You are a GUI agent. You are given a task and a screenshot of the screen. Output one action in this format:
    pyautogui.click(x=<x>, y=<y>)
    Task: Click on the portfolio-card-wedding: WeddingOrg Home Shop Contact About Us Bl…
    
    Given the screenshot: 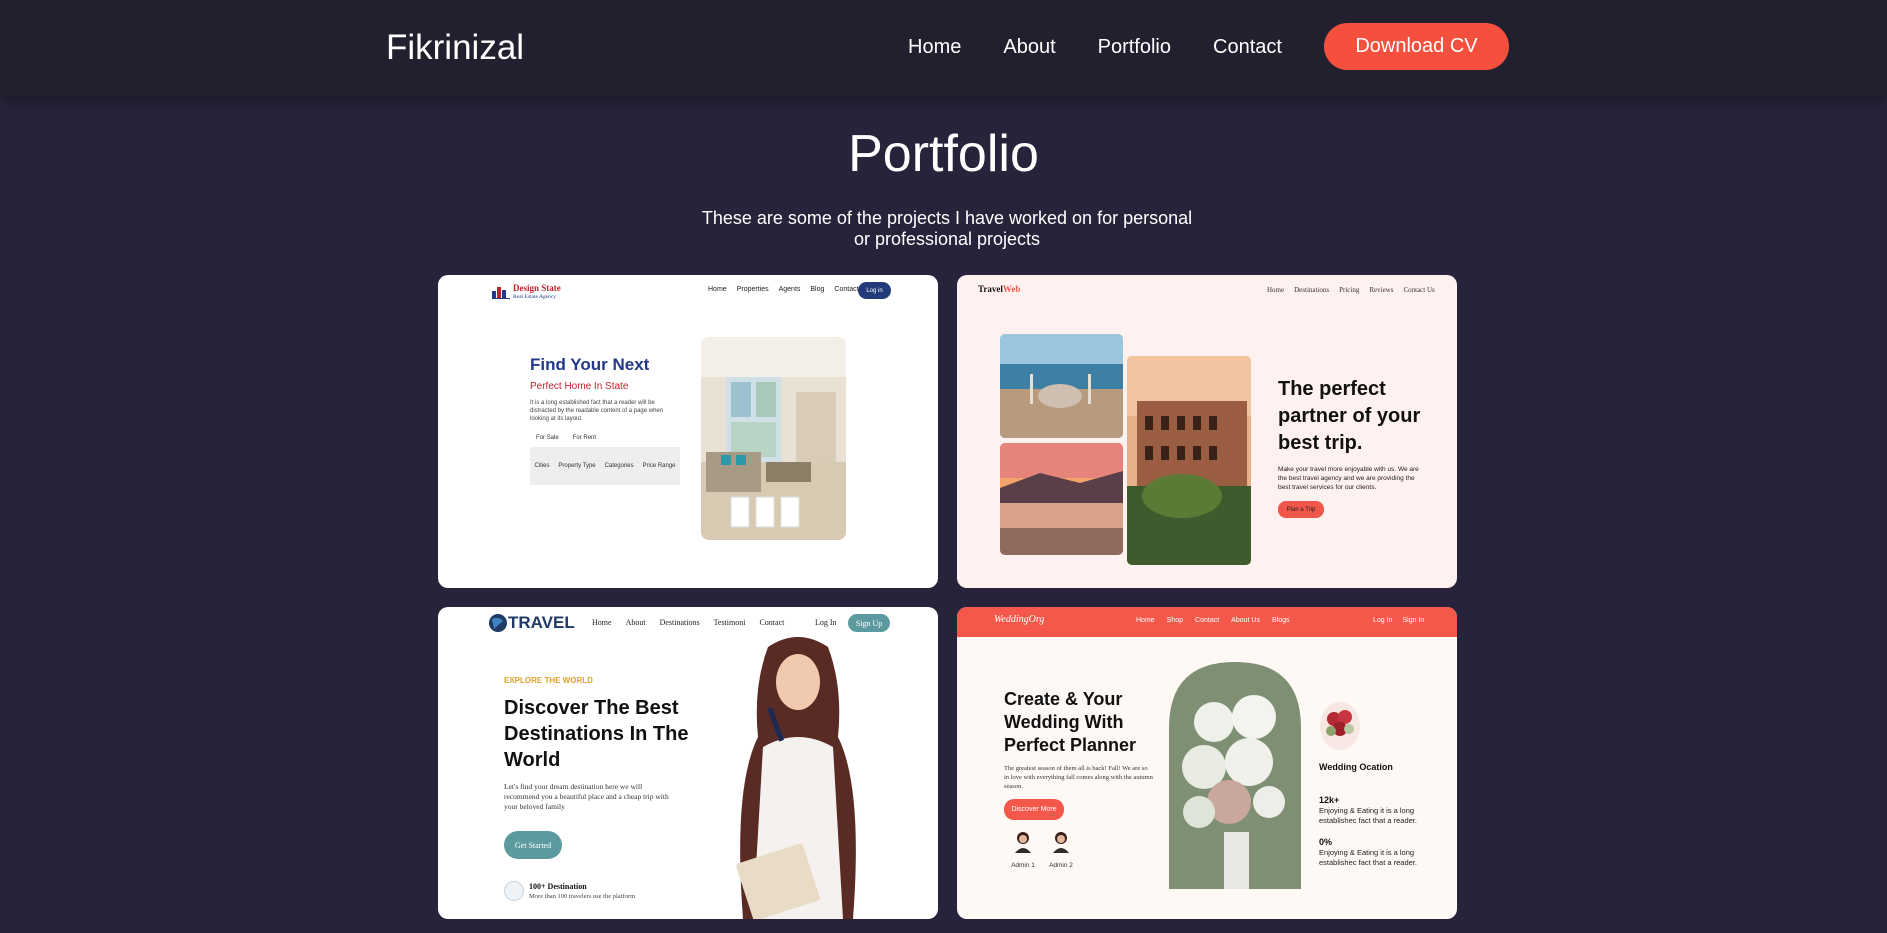 What is the action you would take?
    pyautogui.click(x=1207, y=763)
    